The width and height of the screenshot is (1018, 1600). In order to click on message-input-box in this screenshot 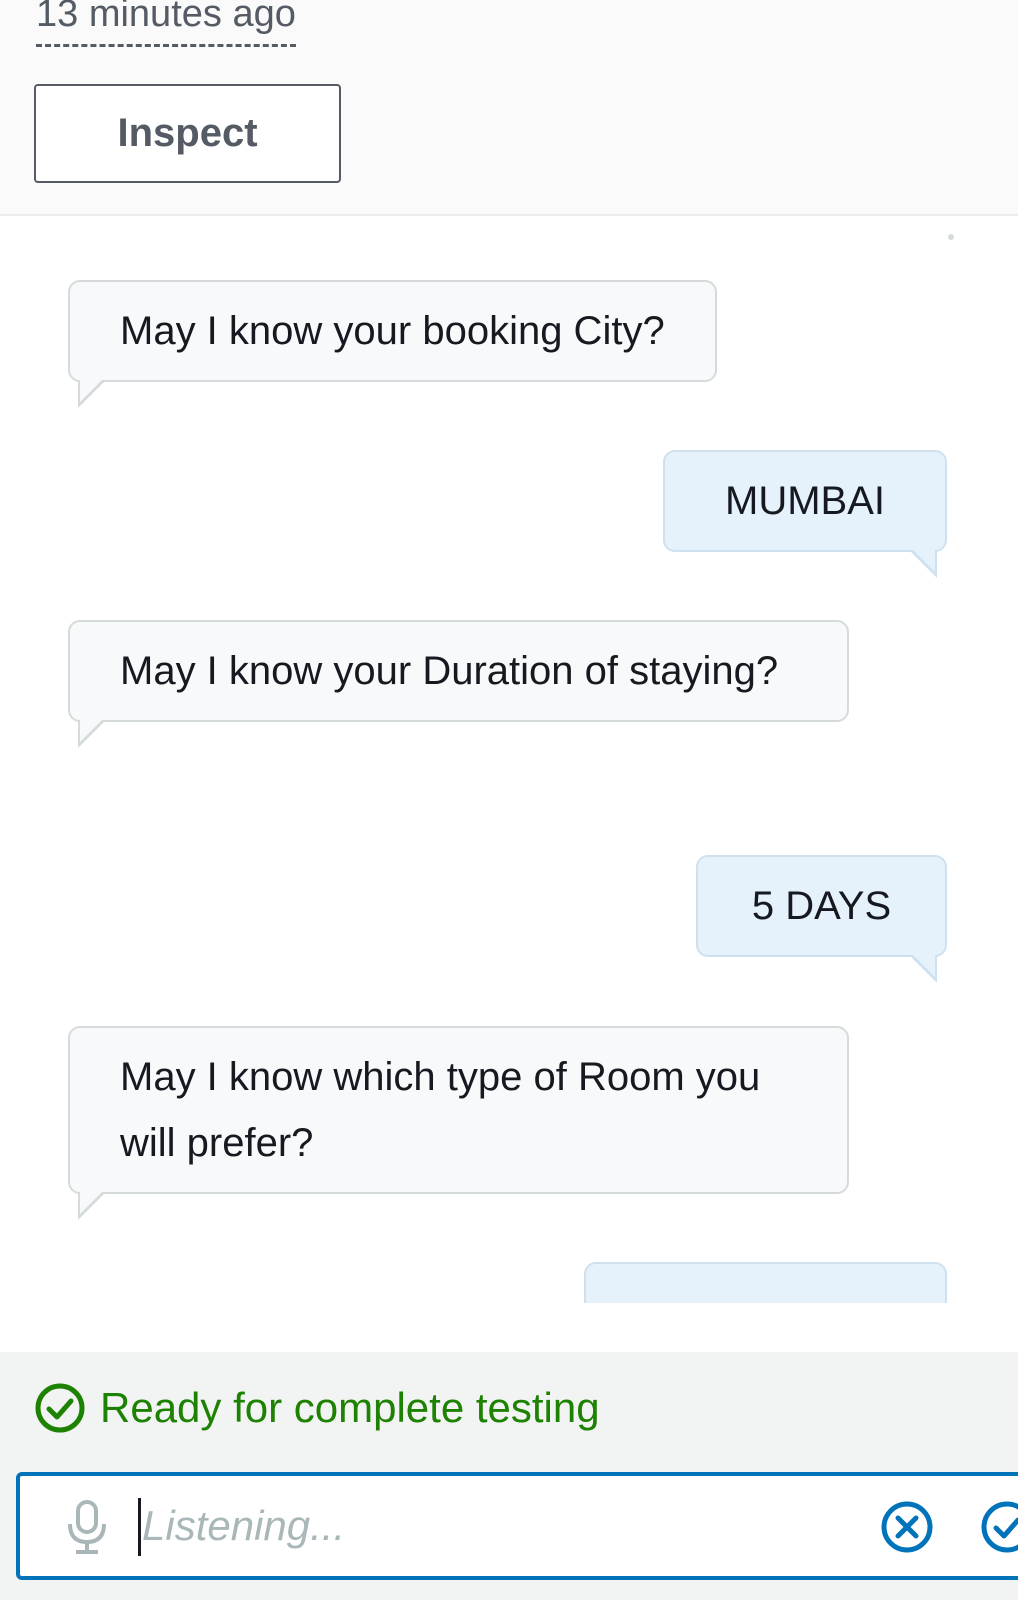, I will do `click(517, 1526)`.